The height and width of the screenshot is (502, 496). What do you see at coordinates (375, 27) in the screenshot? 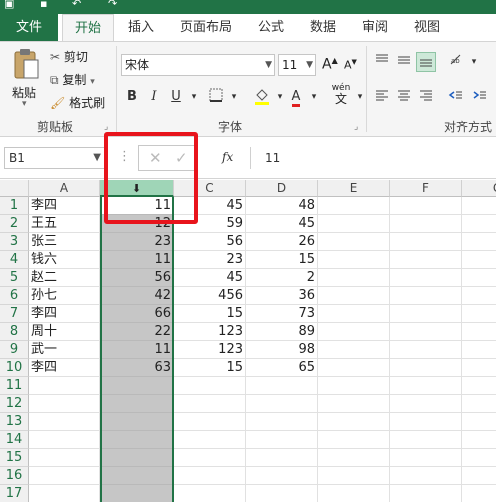
I see `tab-6: 审阅` at bounding box center [375, 27].